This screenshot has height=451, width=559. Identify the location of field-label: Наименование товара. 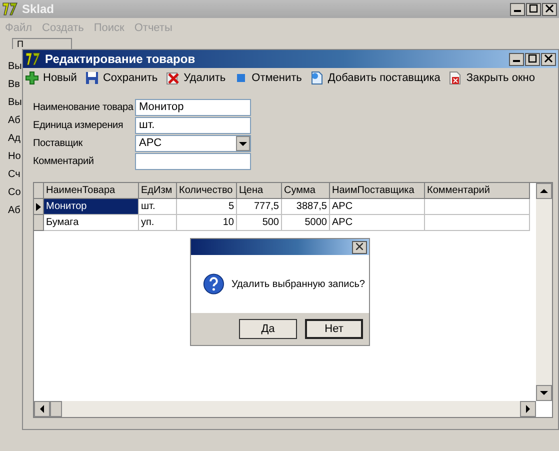
(83, 108).